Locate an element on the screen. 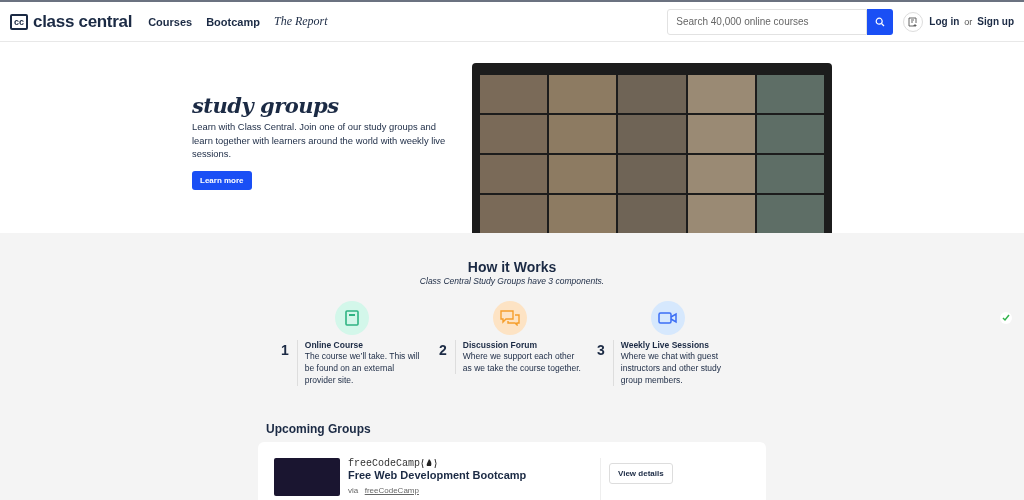  or-text: or is located at coordinates (968, 21).